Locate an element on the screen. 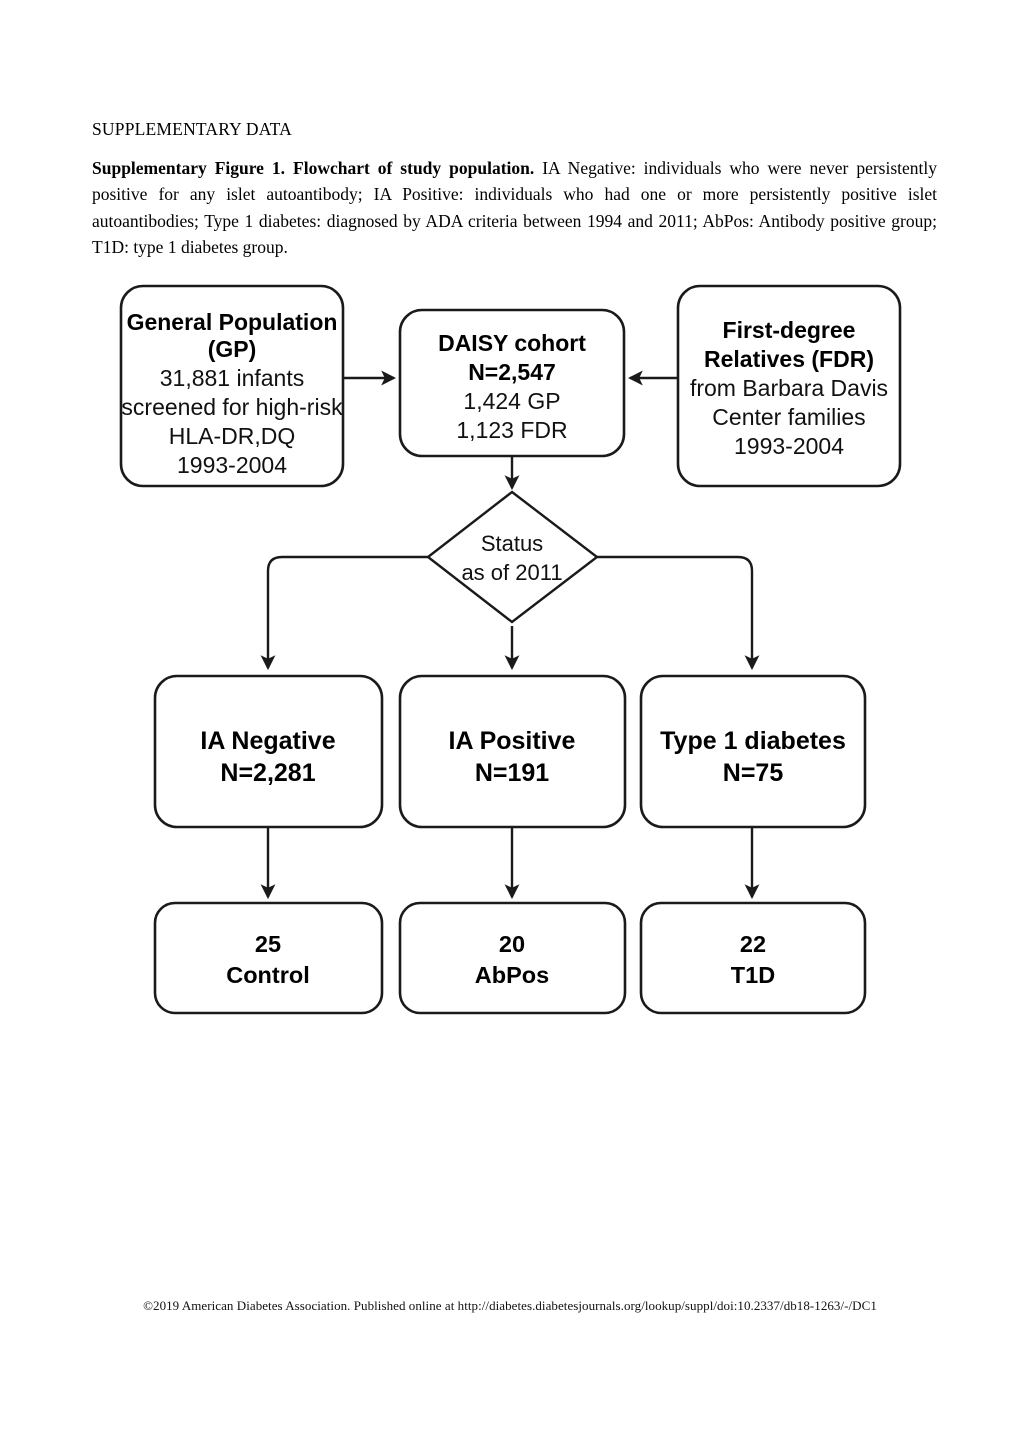  edge-status-to-ia-negative is located at coordinates (344, 613).